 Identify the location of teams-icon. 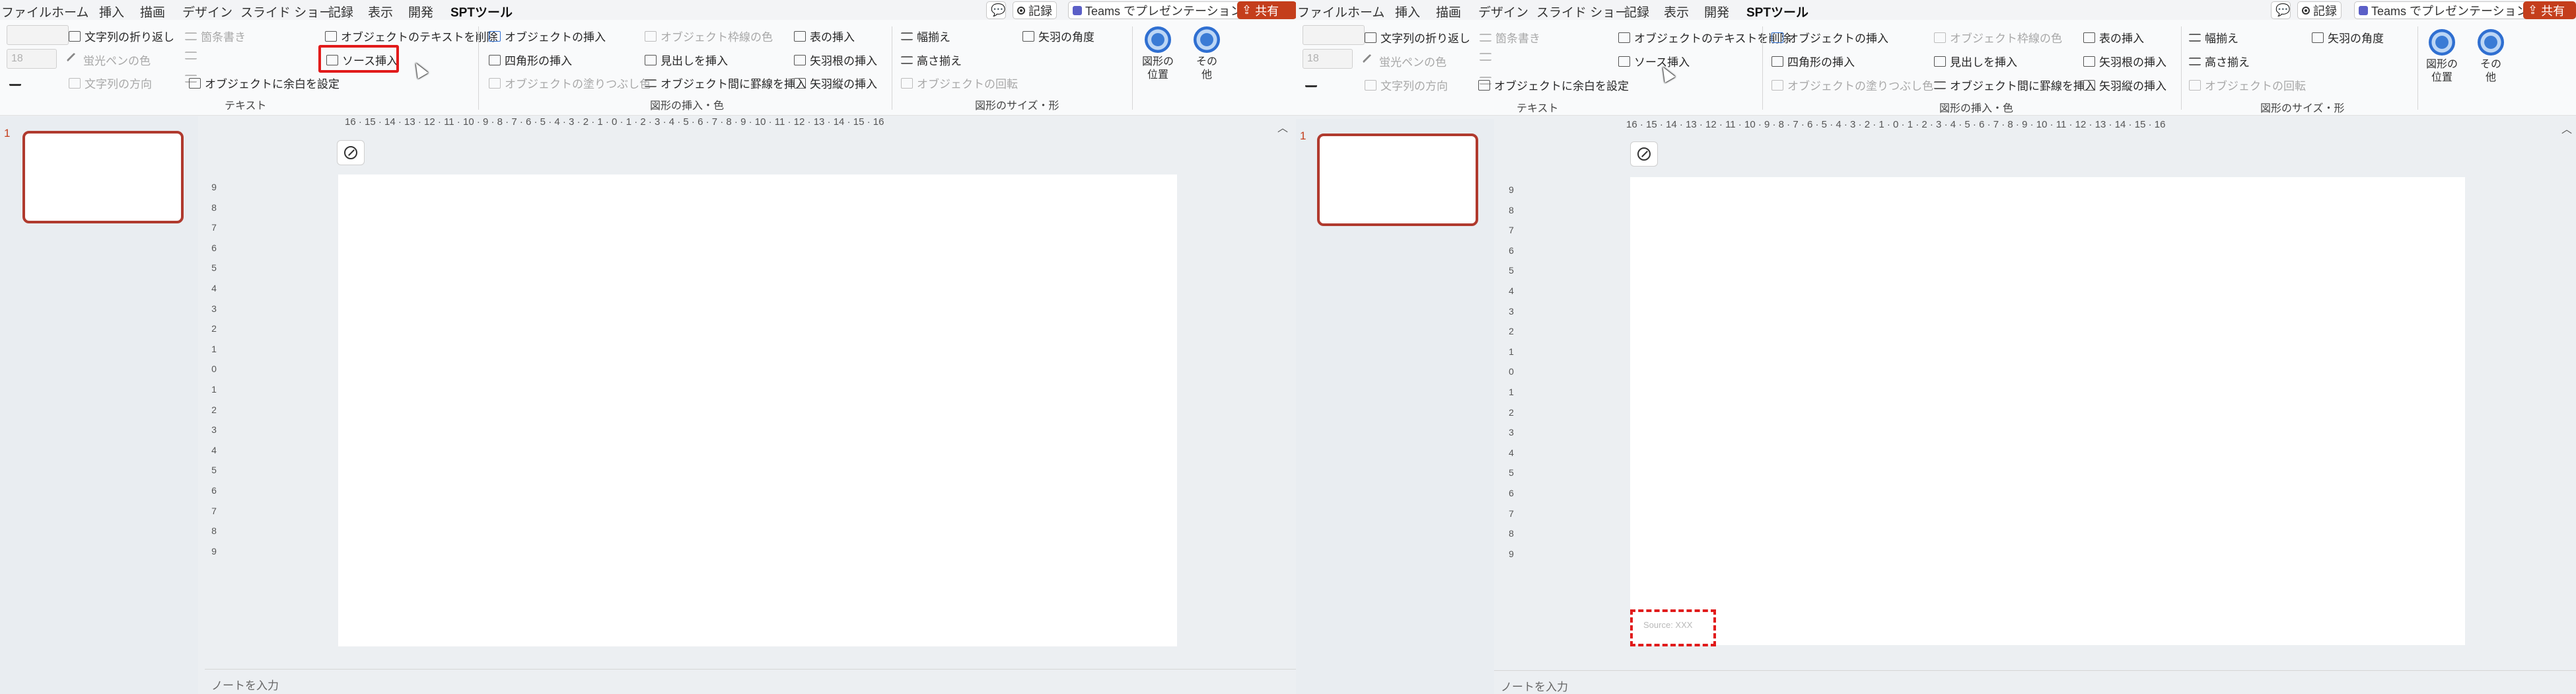
(1077, 10).